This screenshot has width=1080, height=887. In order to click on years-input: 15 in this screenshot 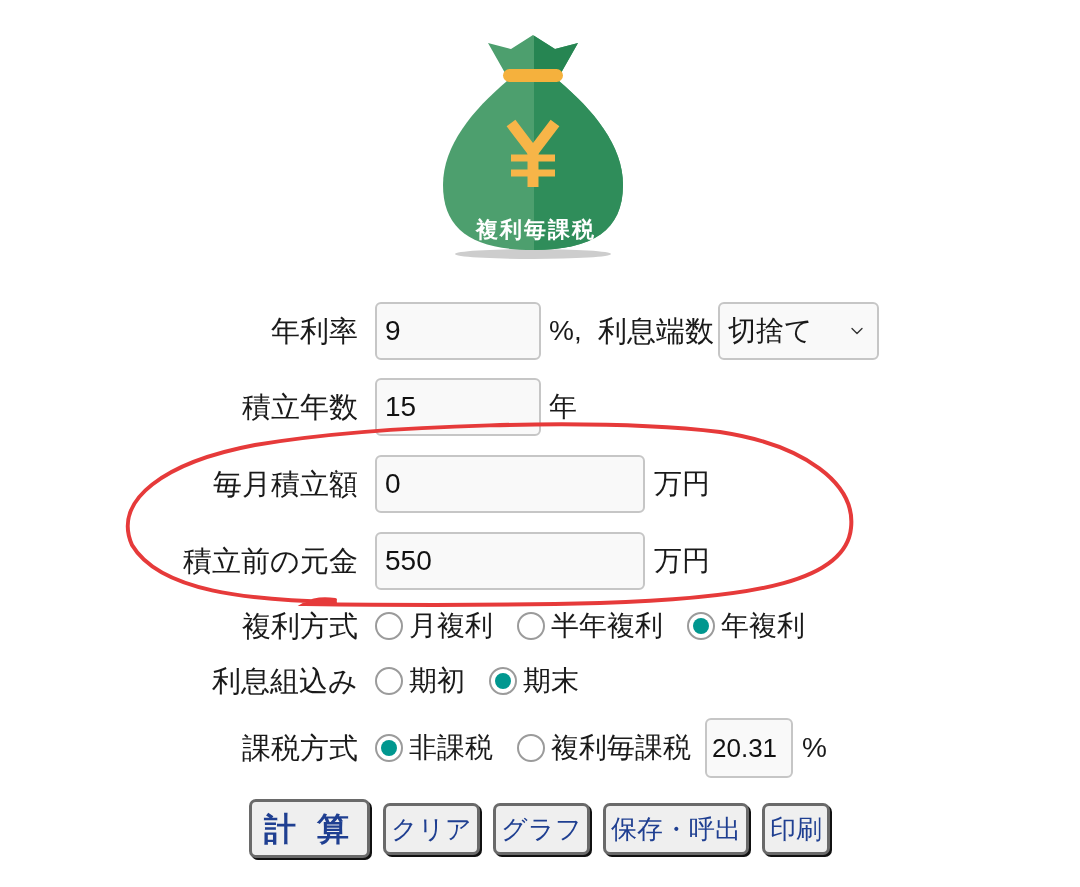, I will do `click(458, 407)`.